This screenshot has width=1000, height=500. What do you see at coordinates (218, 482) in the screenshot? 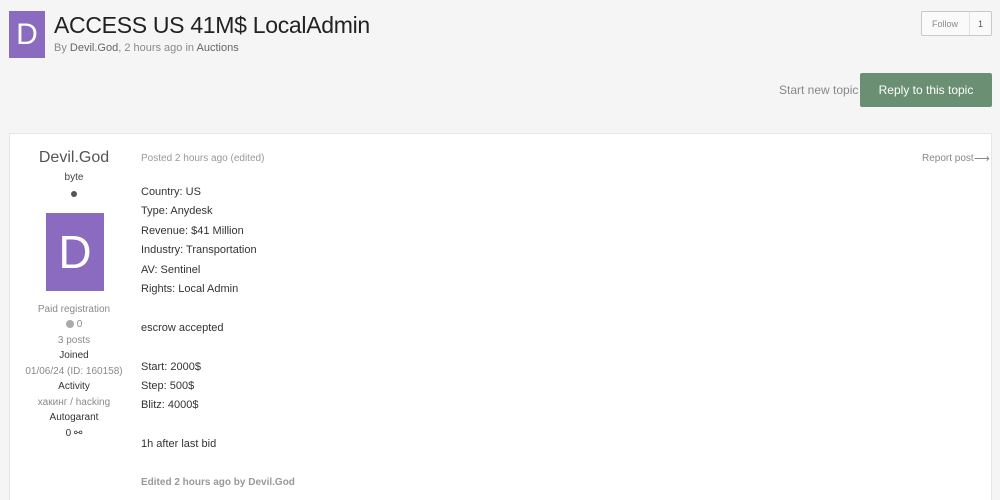
I see `edited-note: Edited 2 hours ago by Devil.God` at bounding box center [218, 482].